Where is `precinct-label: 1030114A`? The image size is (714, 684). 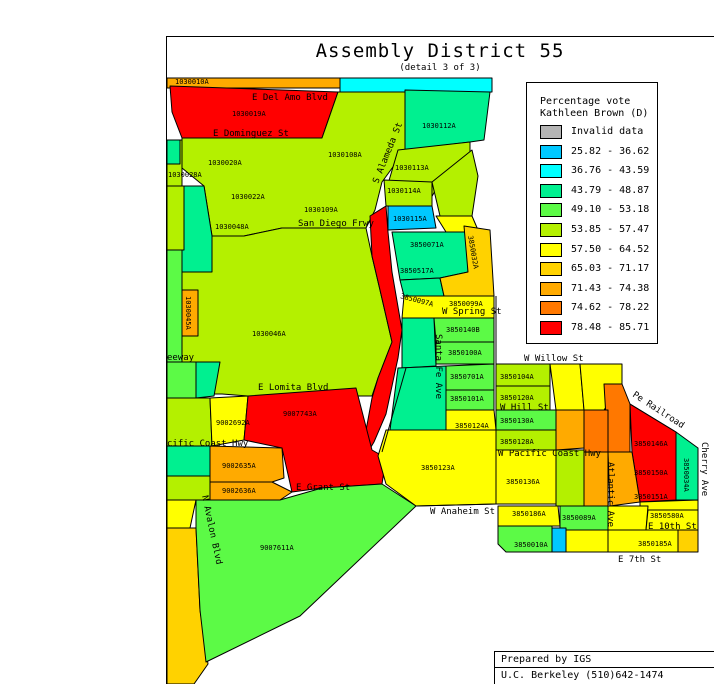
precinct-label: 1030114A is located at coordinates (404, 191).